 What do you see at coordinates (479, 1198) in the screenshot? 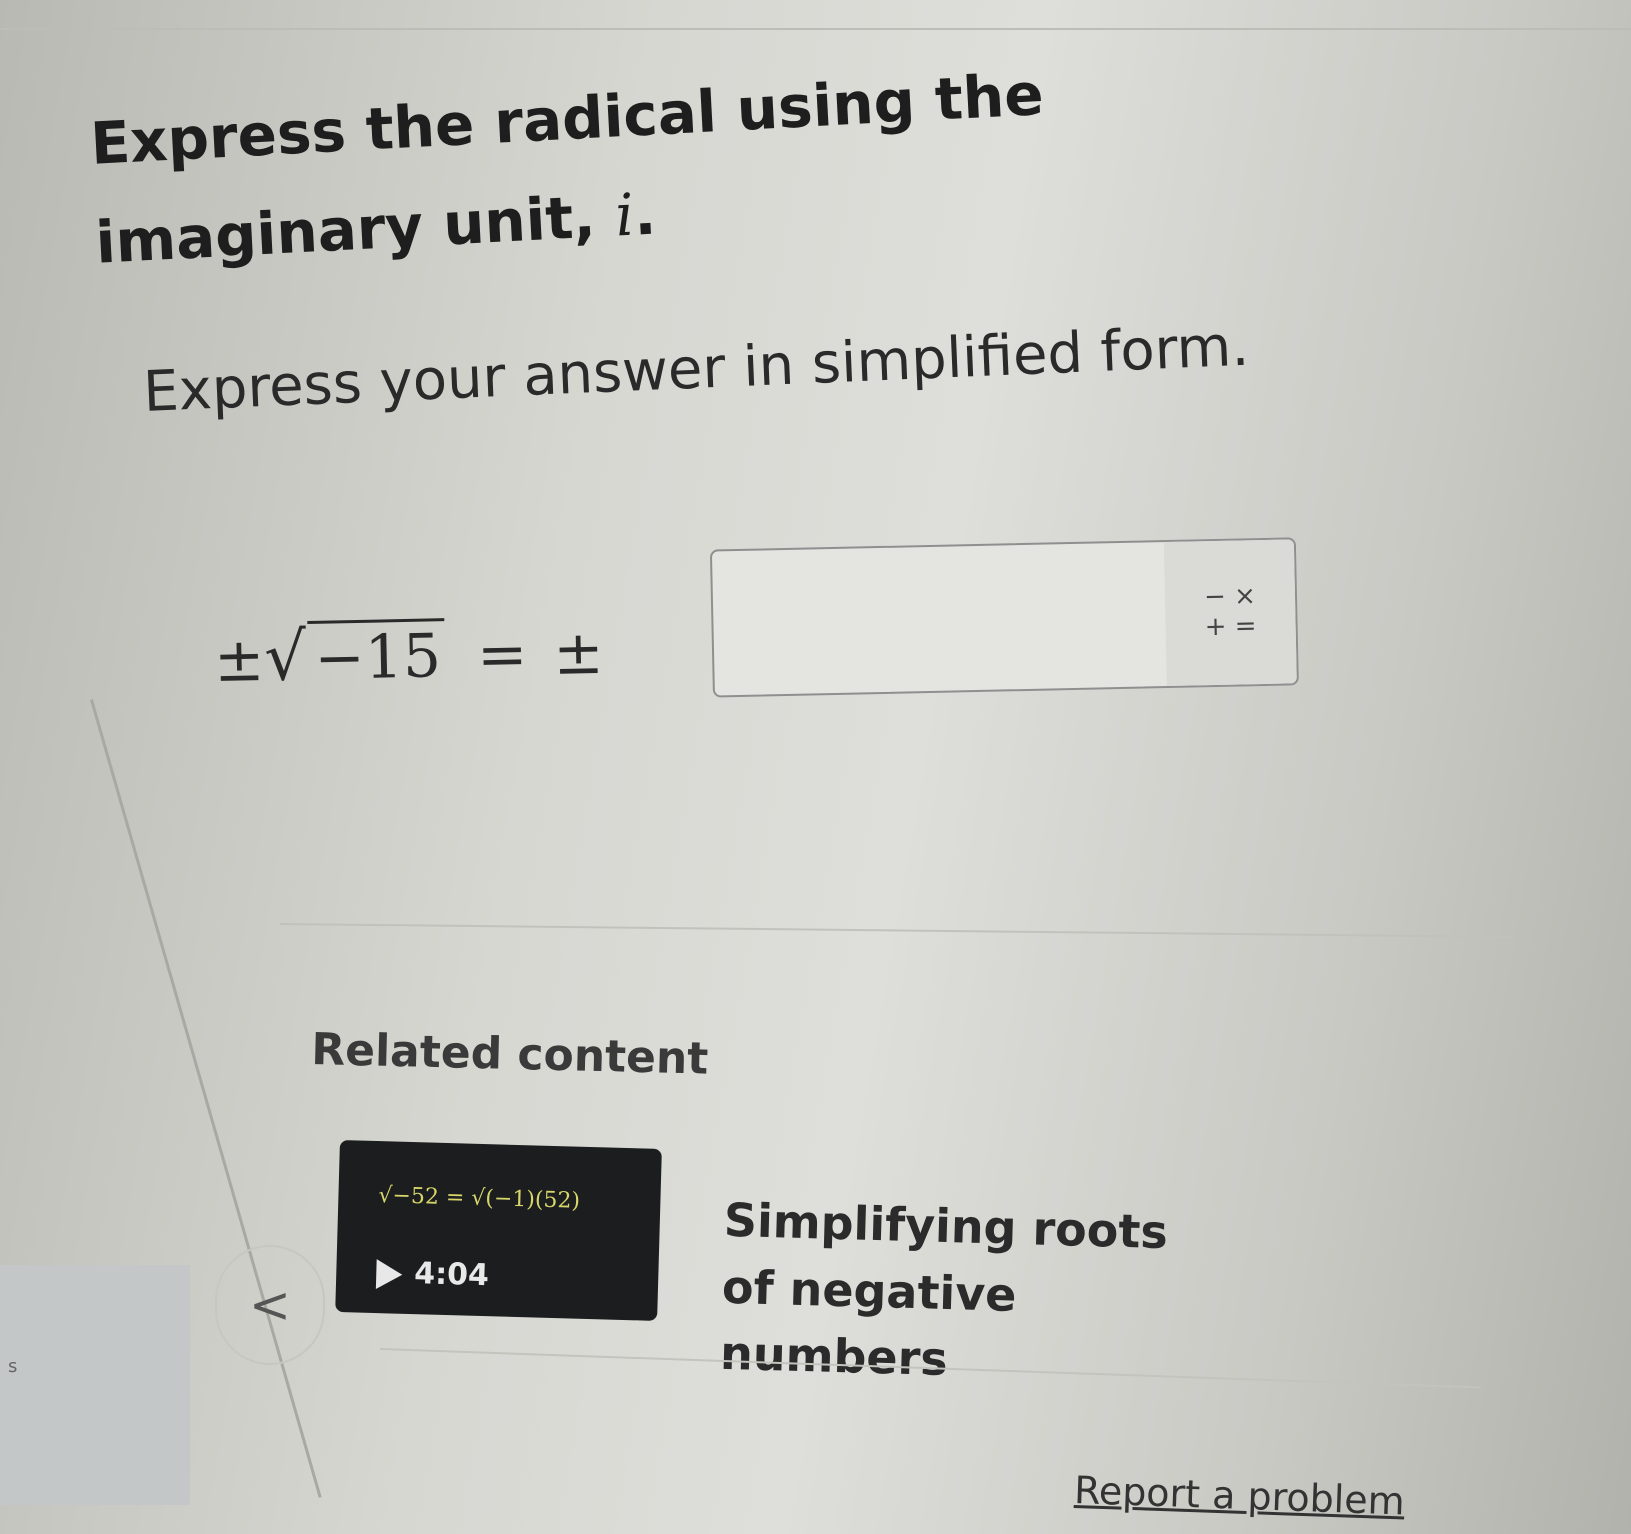
I see `thumbnail-formula: √−52 = √(−1)(52)` at bounding box center [479, 1198].